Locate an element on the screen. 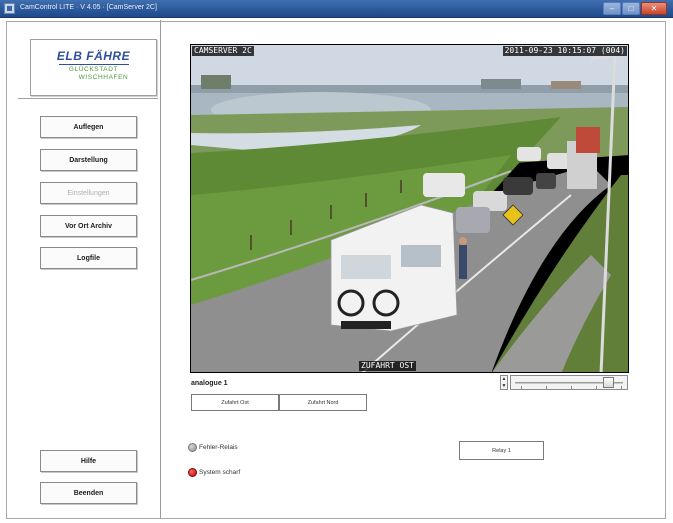 The image size is (673, 523). red-led-icon is located at coordinates (192, 472).